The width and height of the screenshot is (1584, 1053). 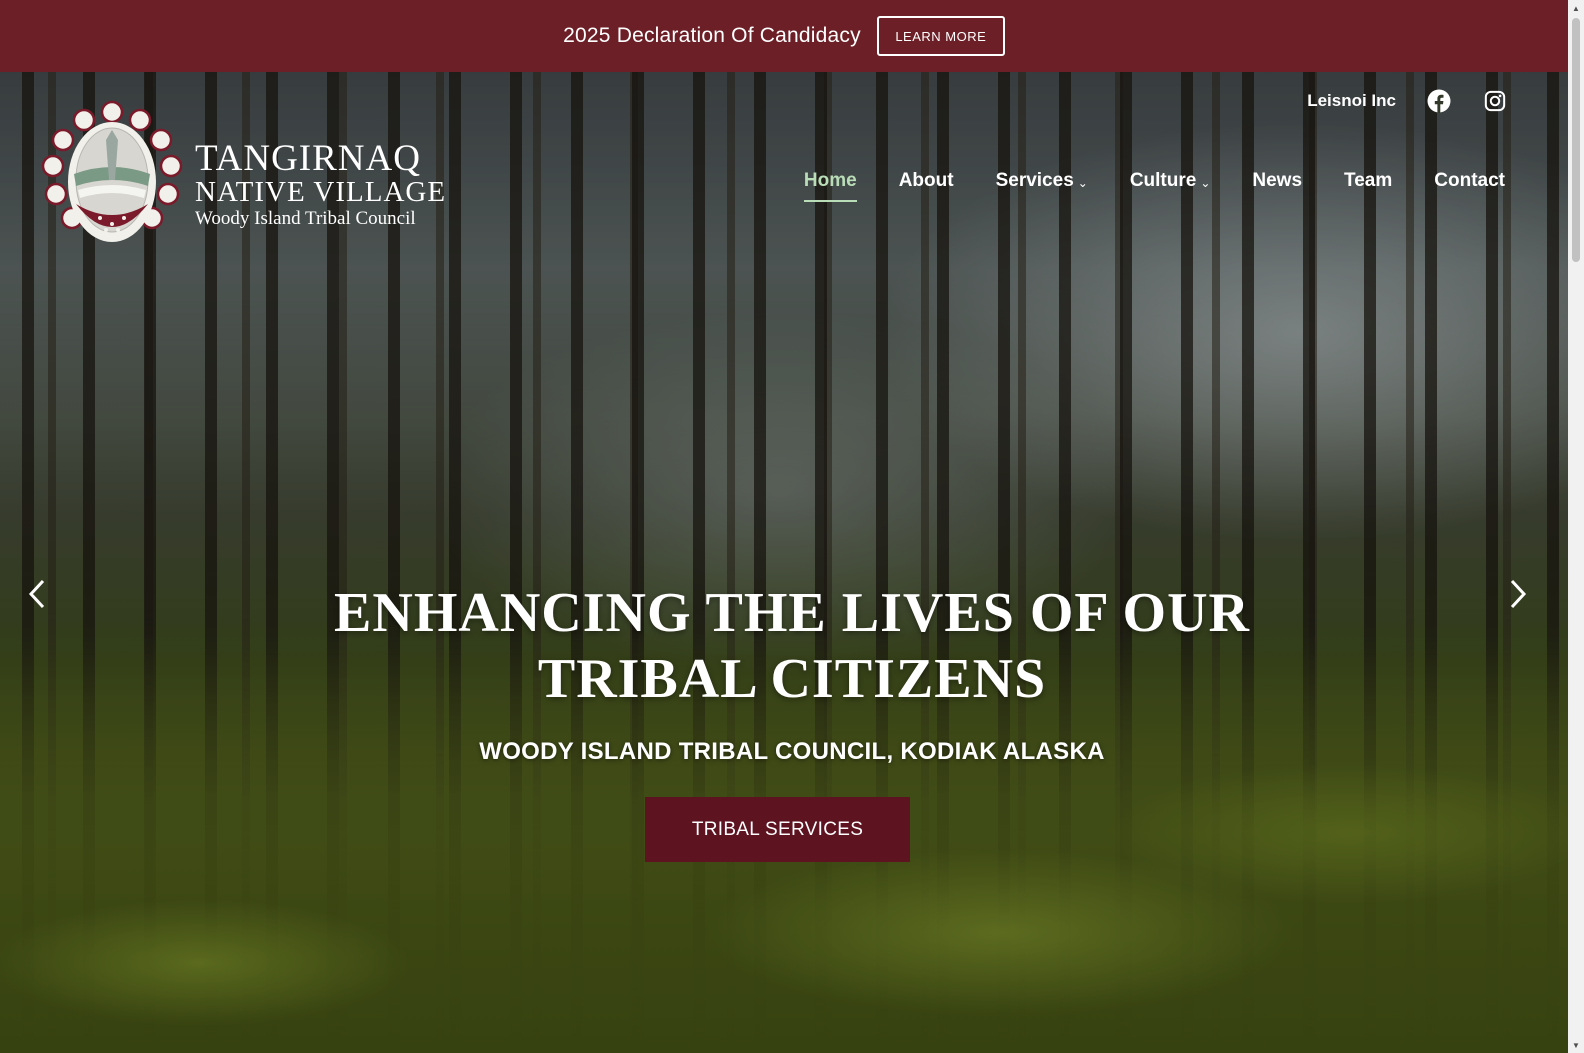 What do you see at coordinates (1407, 101) in the screenshot?
I see `utility-links: Leisnoi Inc` at bounding box center [1407, 101].